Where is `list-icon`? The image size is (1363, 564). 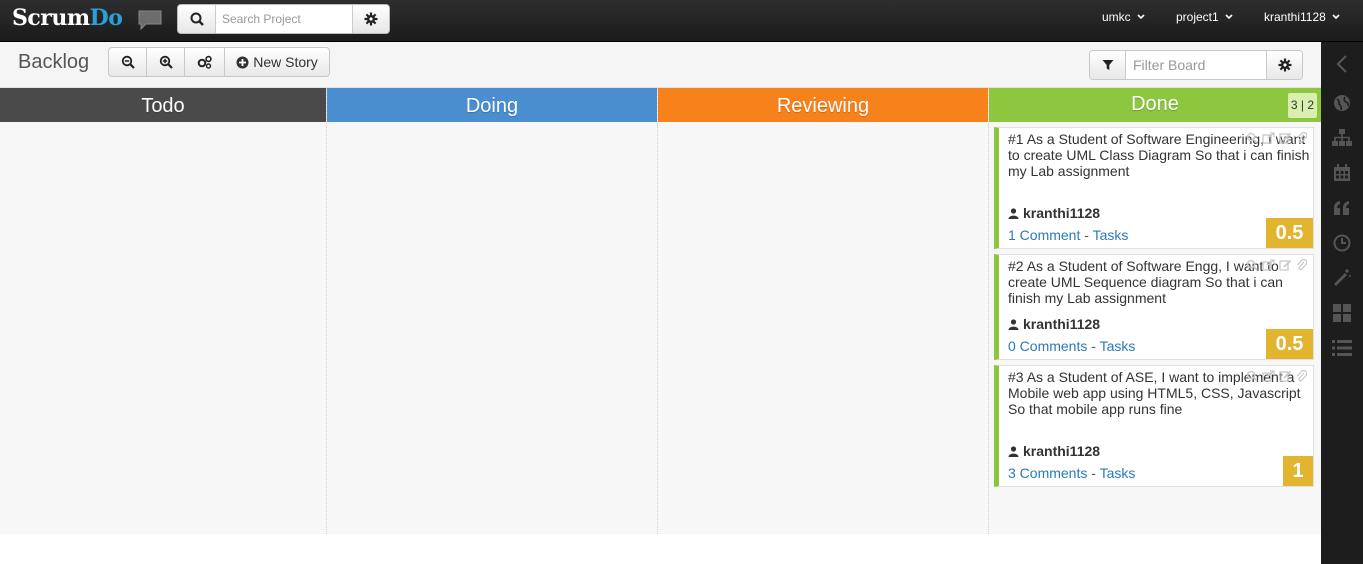 list-icon is located at coordinates (1342, 348).